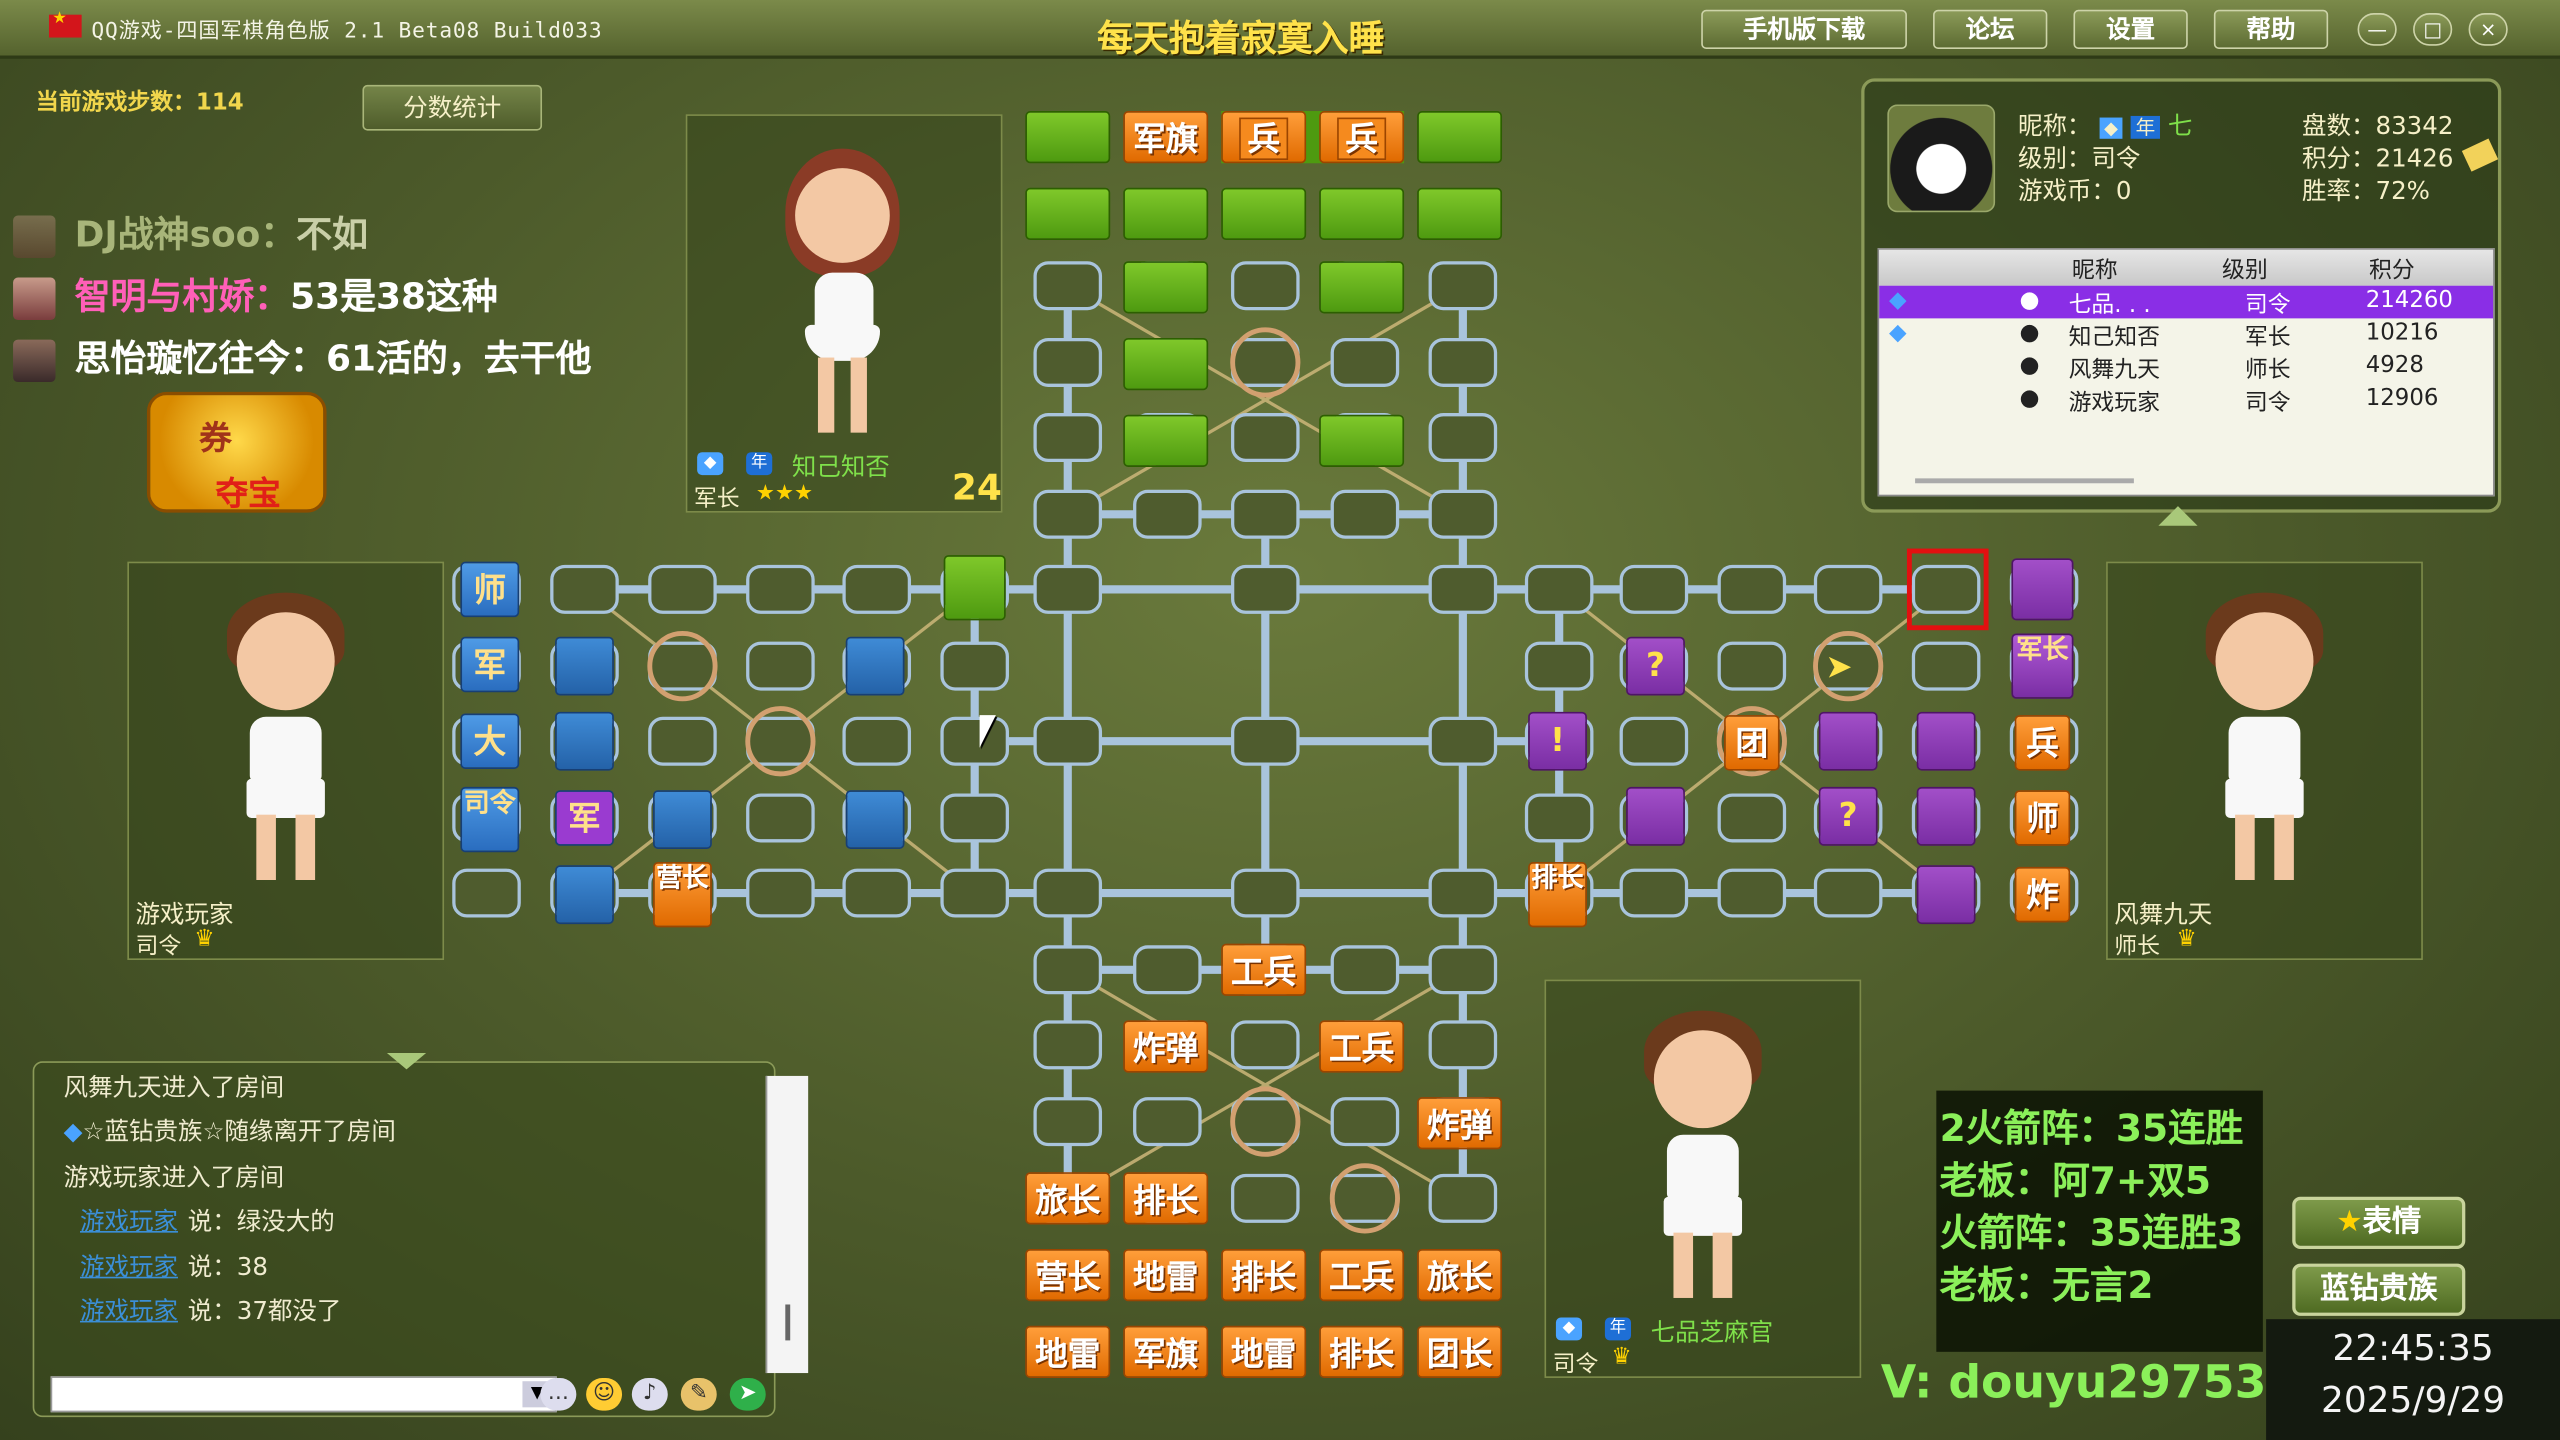 This screenshot has height=1440, width=2560. What do you see at coordinates (1166, 1046) in the screenshot?
I see `board-piece: 炸弹` at bounding box center [1166, 1046].